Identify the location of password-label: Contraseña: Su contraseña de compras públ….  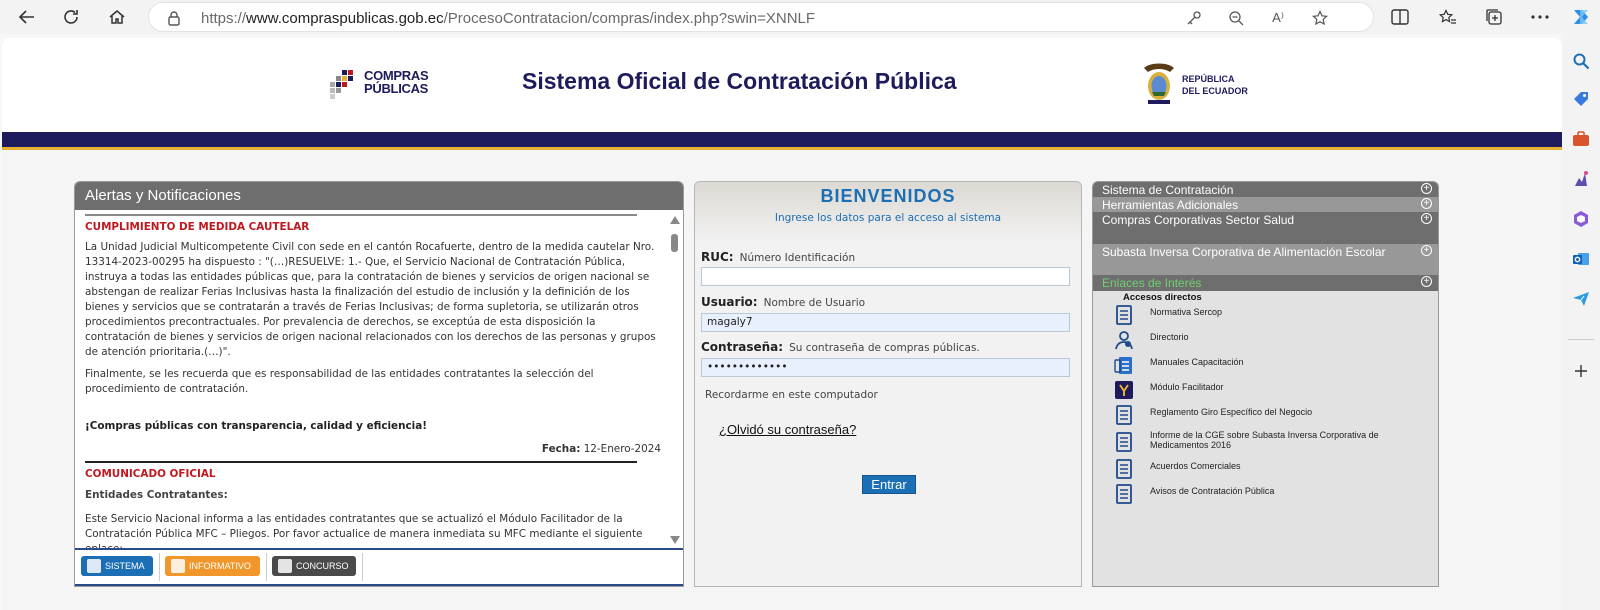
(840, 347).